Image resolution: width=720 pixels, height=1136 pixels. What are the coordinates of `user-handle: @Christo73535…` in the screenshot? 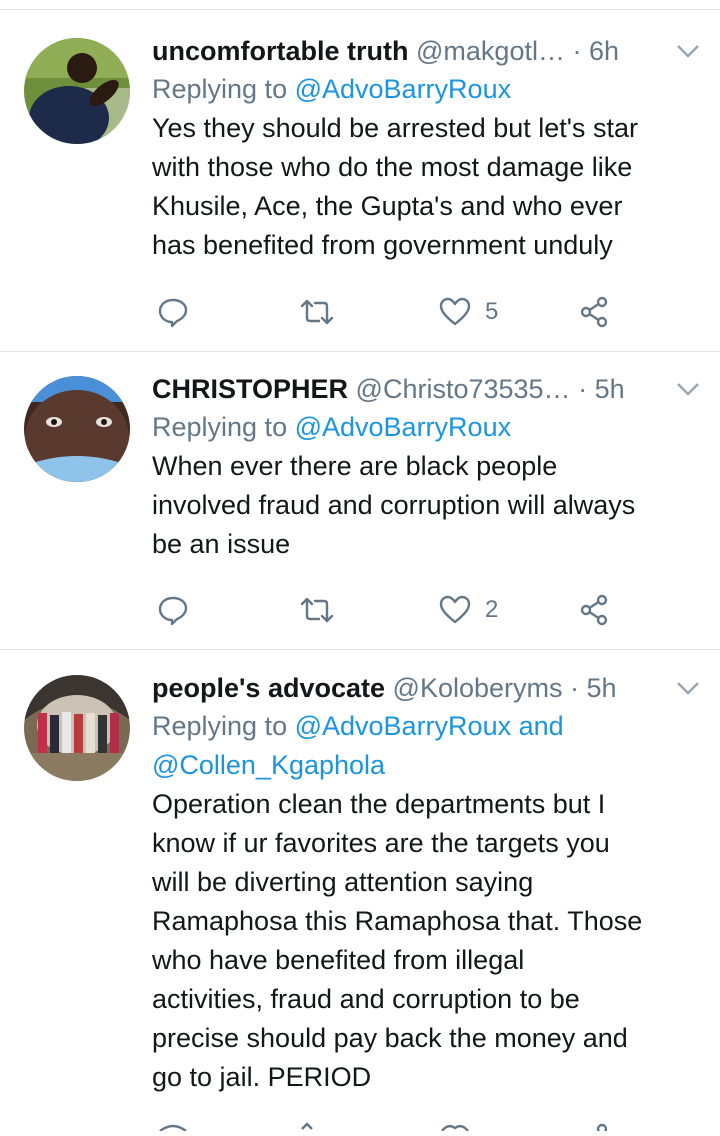 It's located at (463, 389).